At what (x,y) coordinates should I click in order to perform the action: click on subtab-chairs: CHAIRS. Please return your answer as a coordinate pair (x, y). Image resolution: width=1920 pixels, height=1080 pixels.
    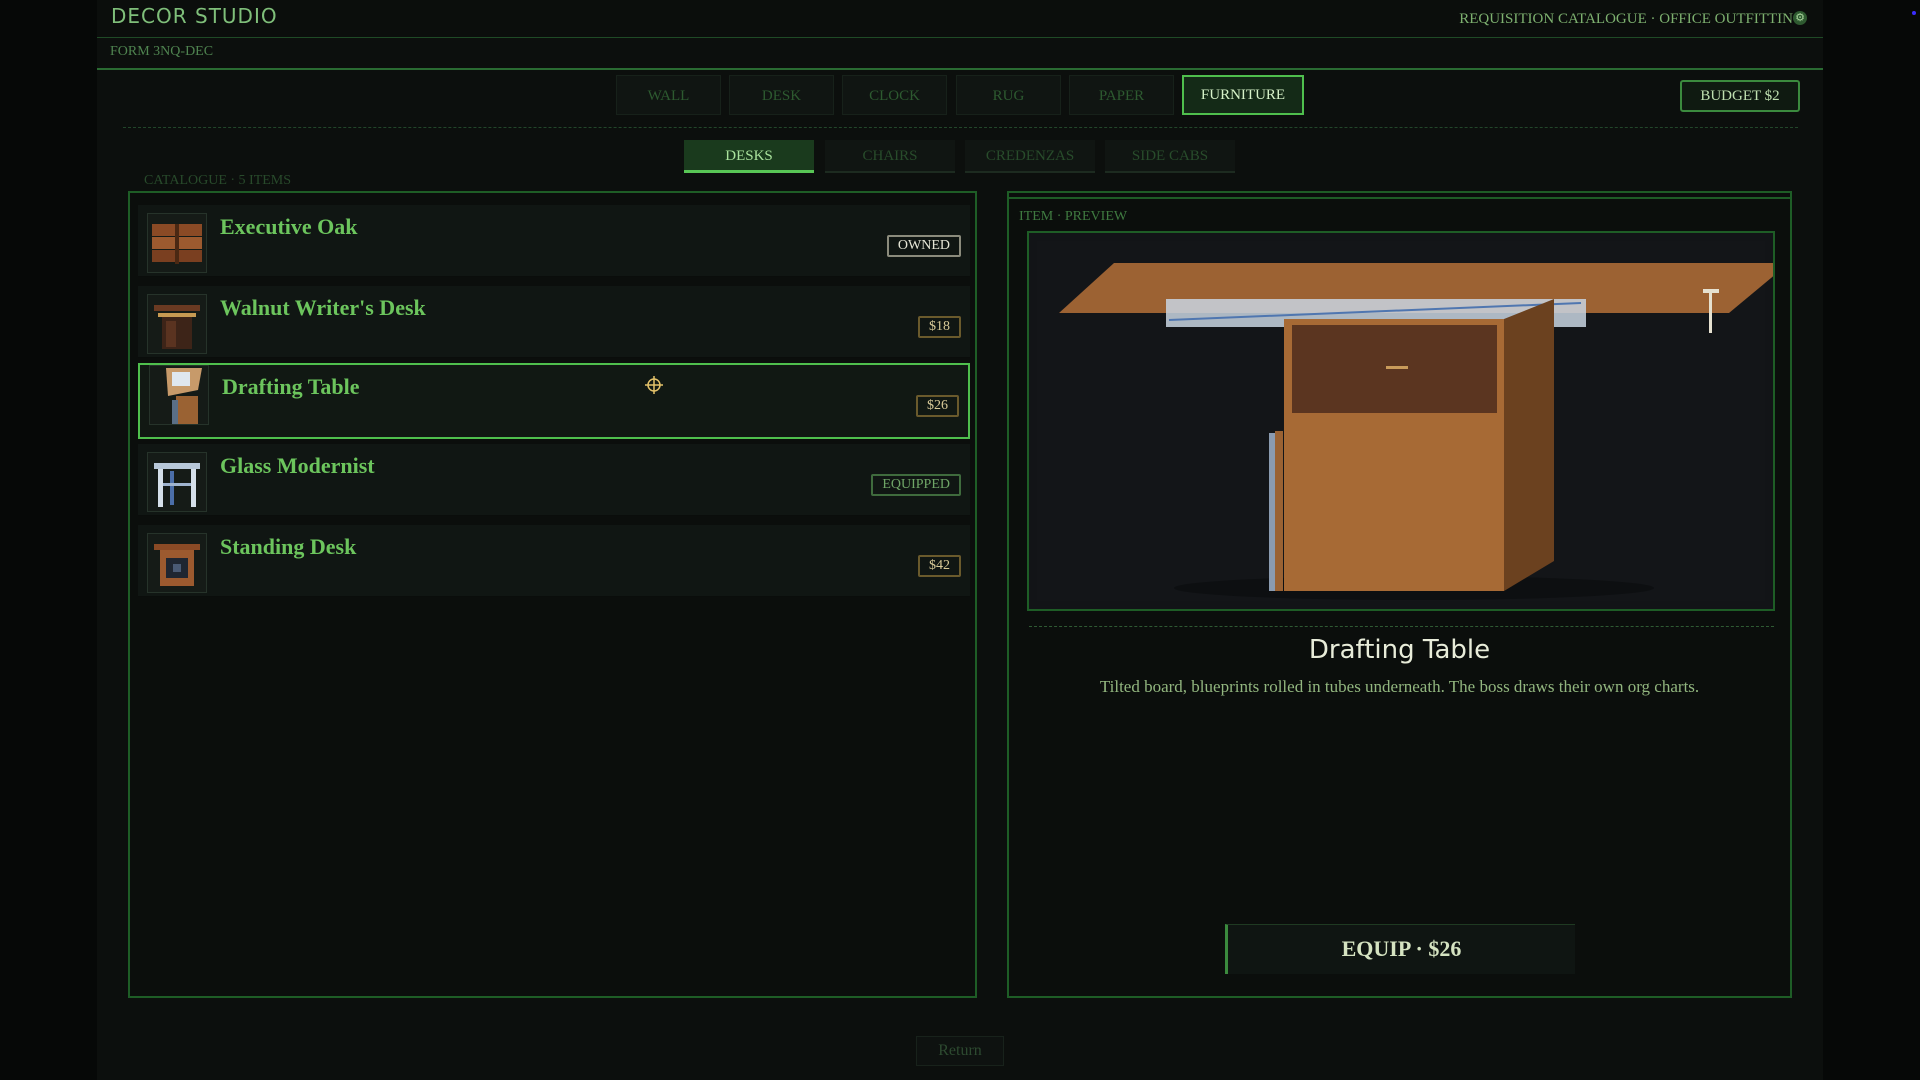
    Looking at the image, I should click on (890, 156).